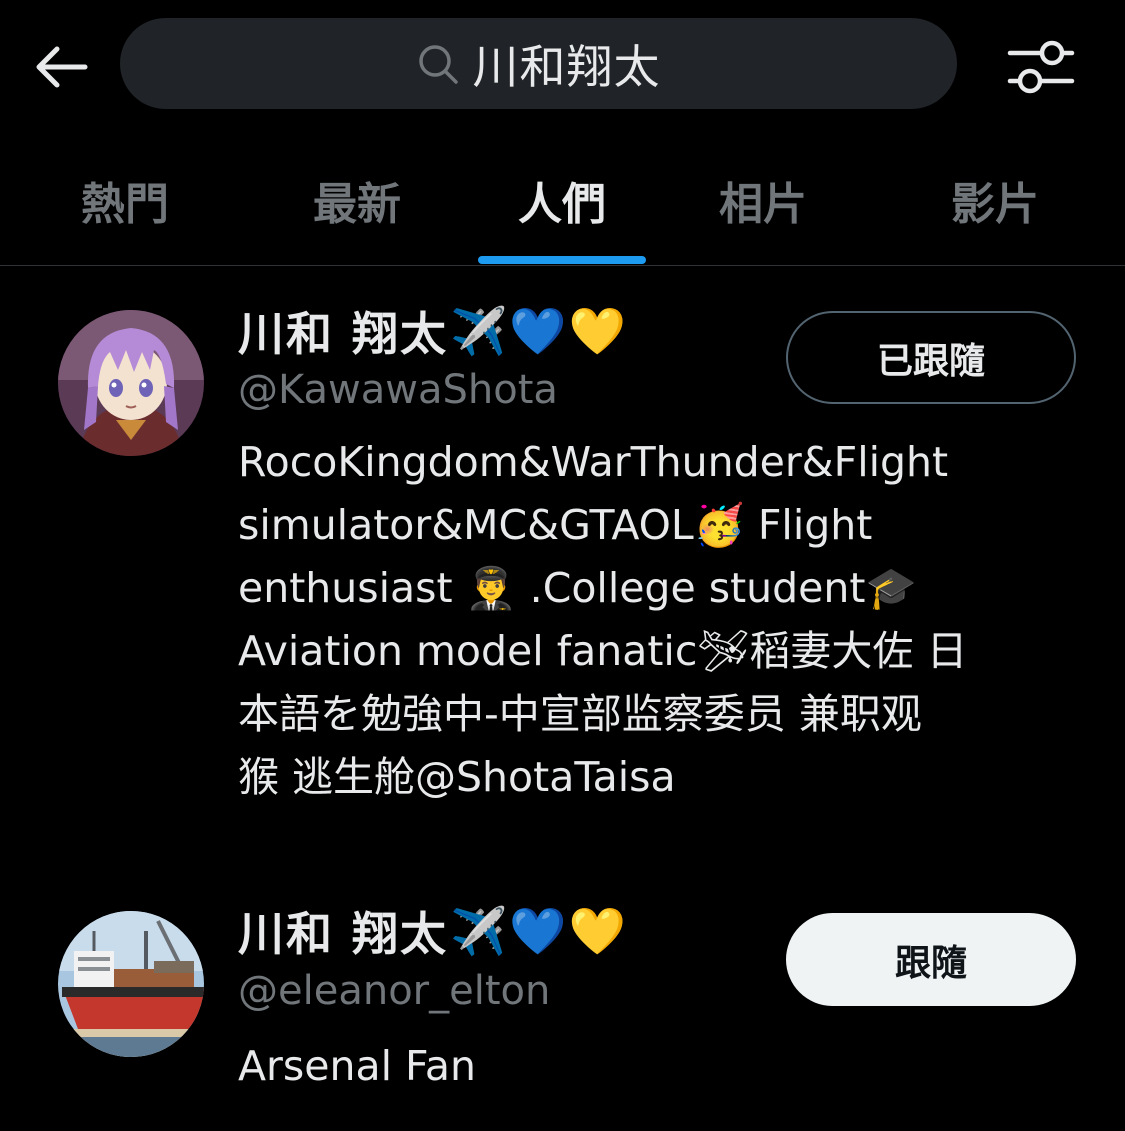  I want to click on active-tab-indicator, so click(562, 260).